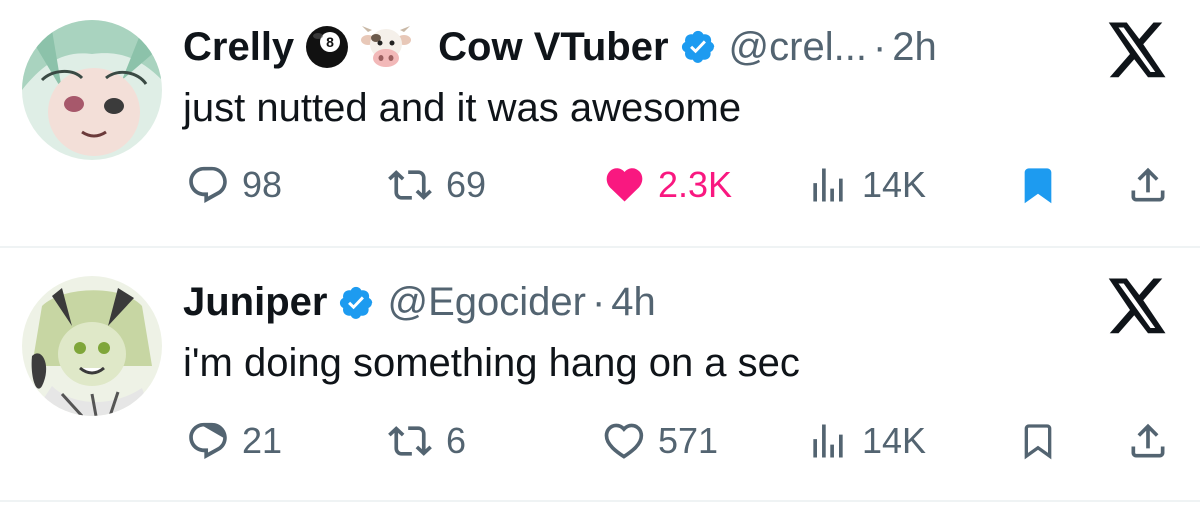 This screenshot has height=509, width=1200. Describe the element at coordinates (234, 441) in the screenshot. I see `reply-button: 21` at that location.